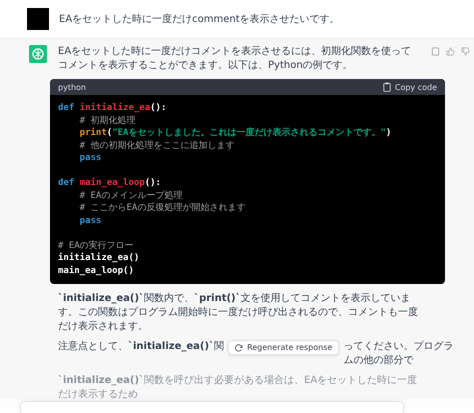 The height and width of the screenshot is (413, 474). I want to click on code-line: initialize_ea(), so click(99, 258).